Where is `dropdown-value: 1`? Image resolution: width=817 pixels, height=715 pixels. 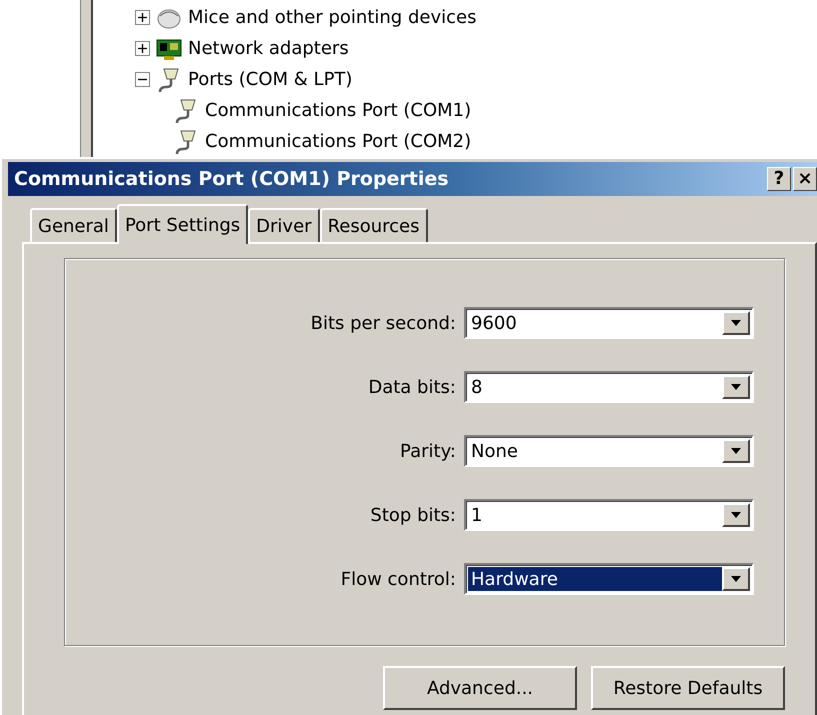 dropdown-value: 1 is located at coordinates (477, 515).